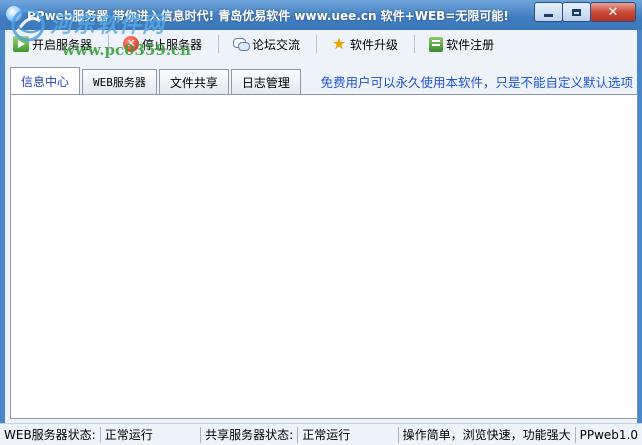 The height and width of the screenshot is (445, 642). Describe the element at coordinates (128, 434) in the screenshot. I see `web-status-value: 正常运行` at that location.